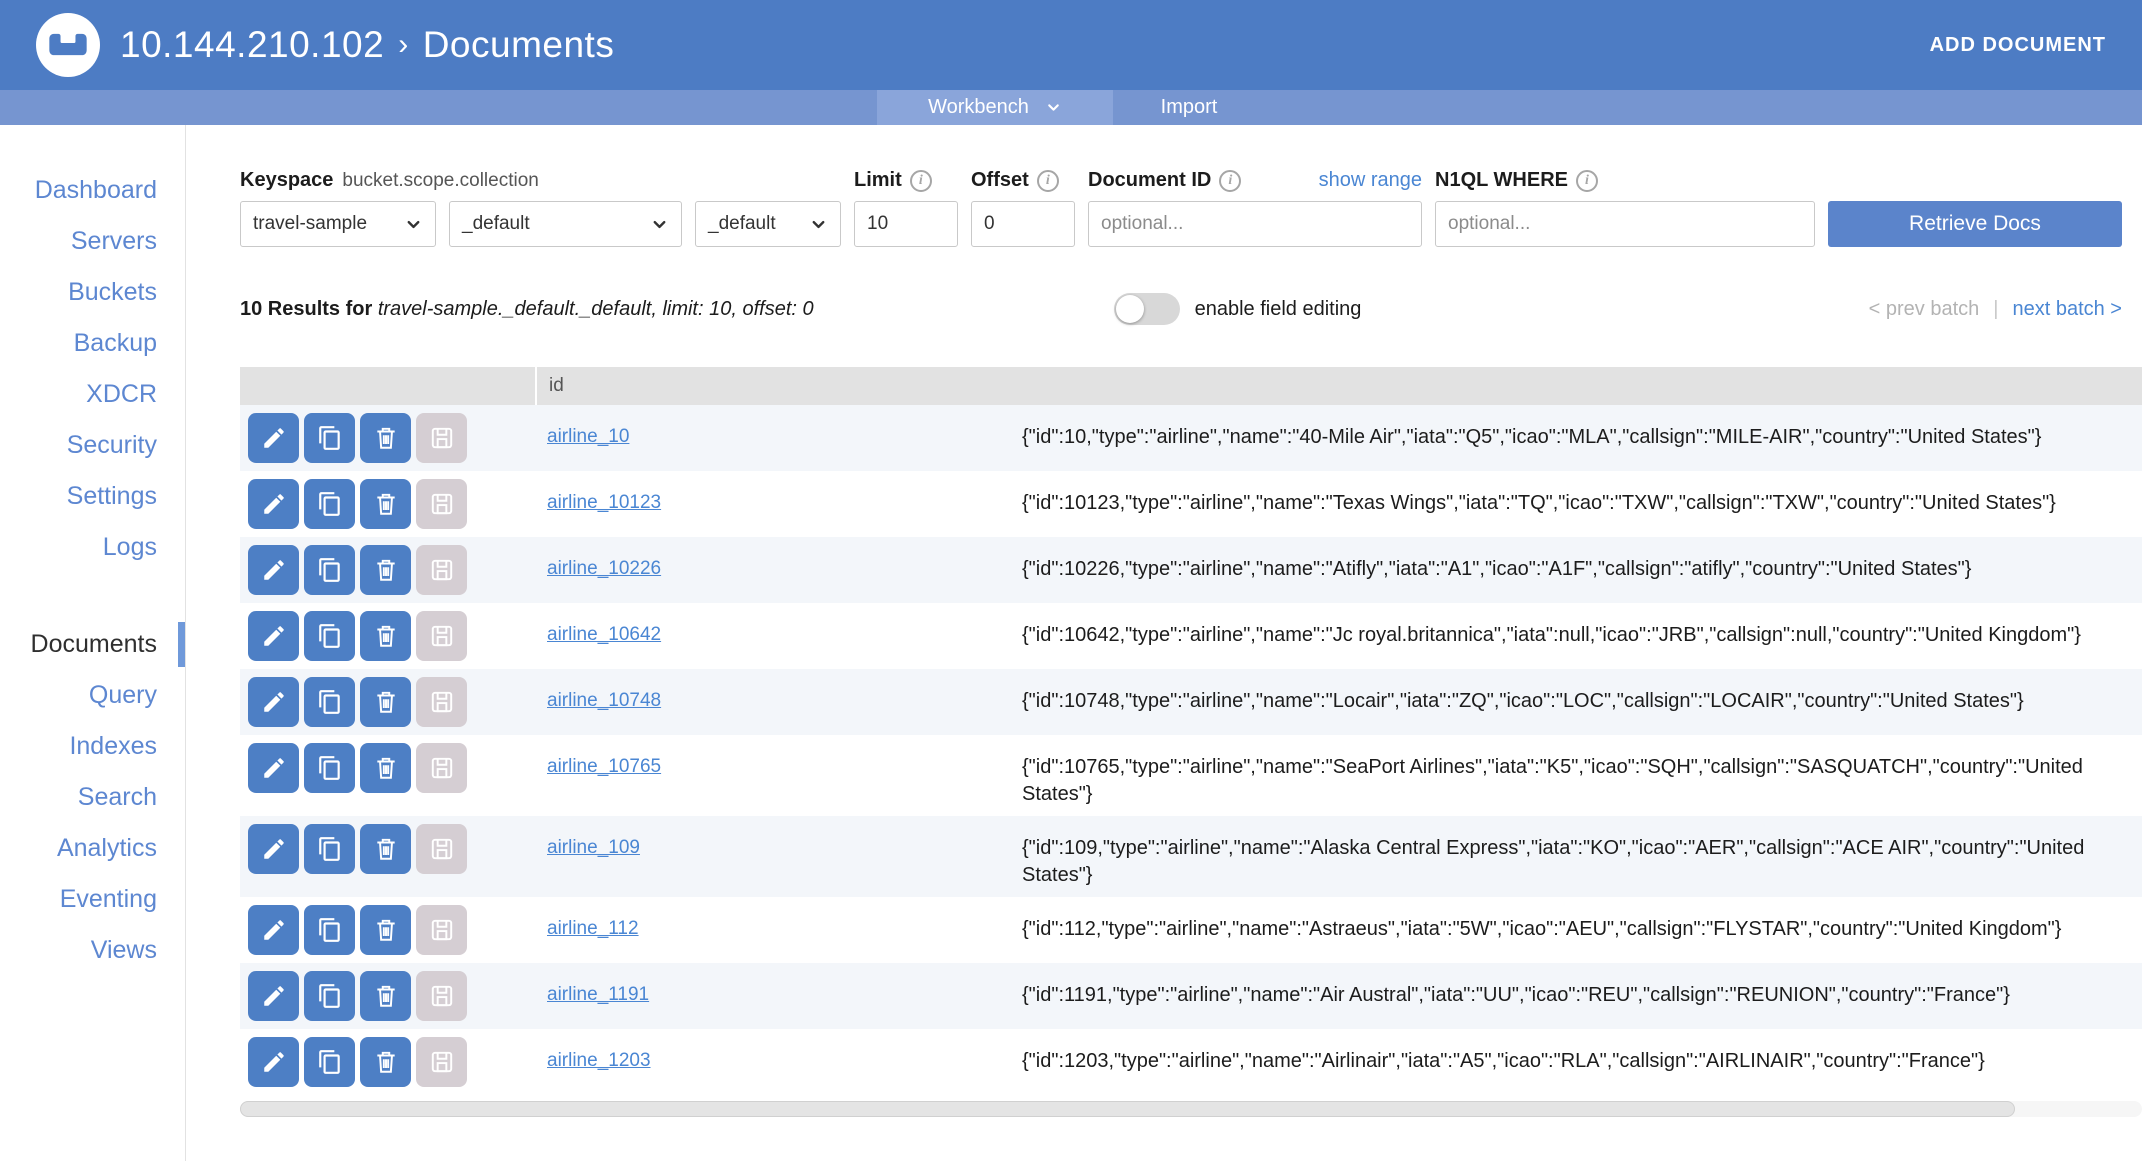 This screenshot has height=1161, width=2142. What do you see at coordinates (68, 45) in the screenshot?
I see `couchbase-logo-icon` at bounding box center [68, 45].